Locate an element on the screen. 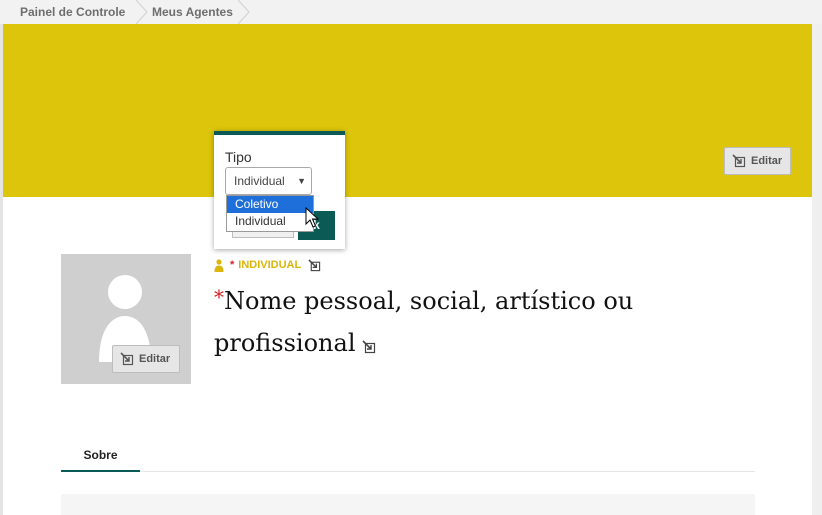  type-select: Individual ▼ is located at coordinates (268, 181).